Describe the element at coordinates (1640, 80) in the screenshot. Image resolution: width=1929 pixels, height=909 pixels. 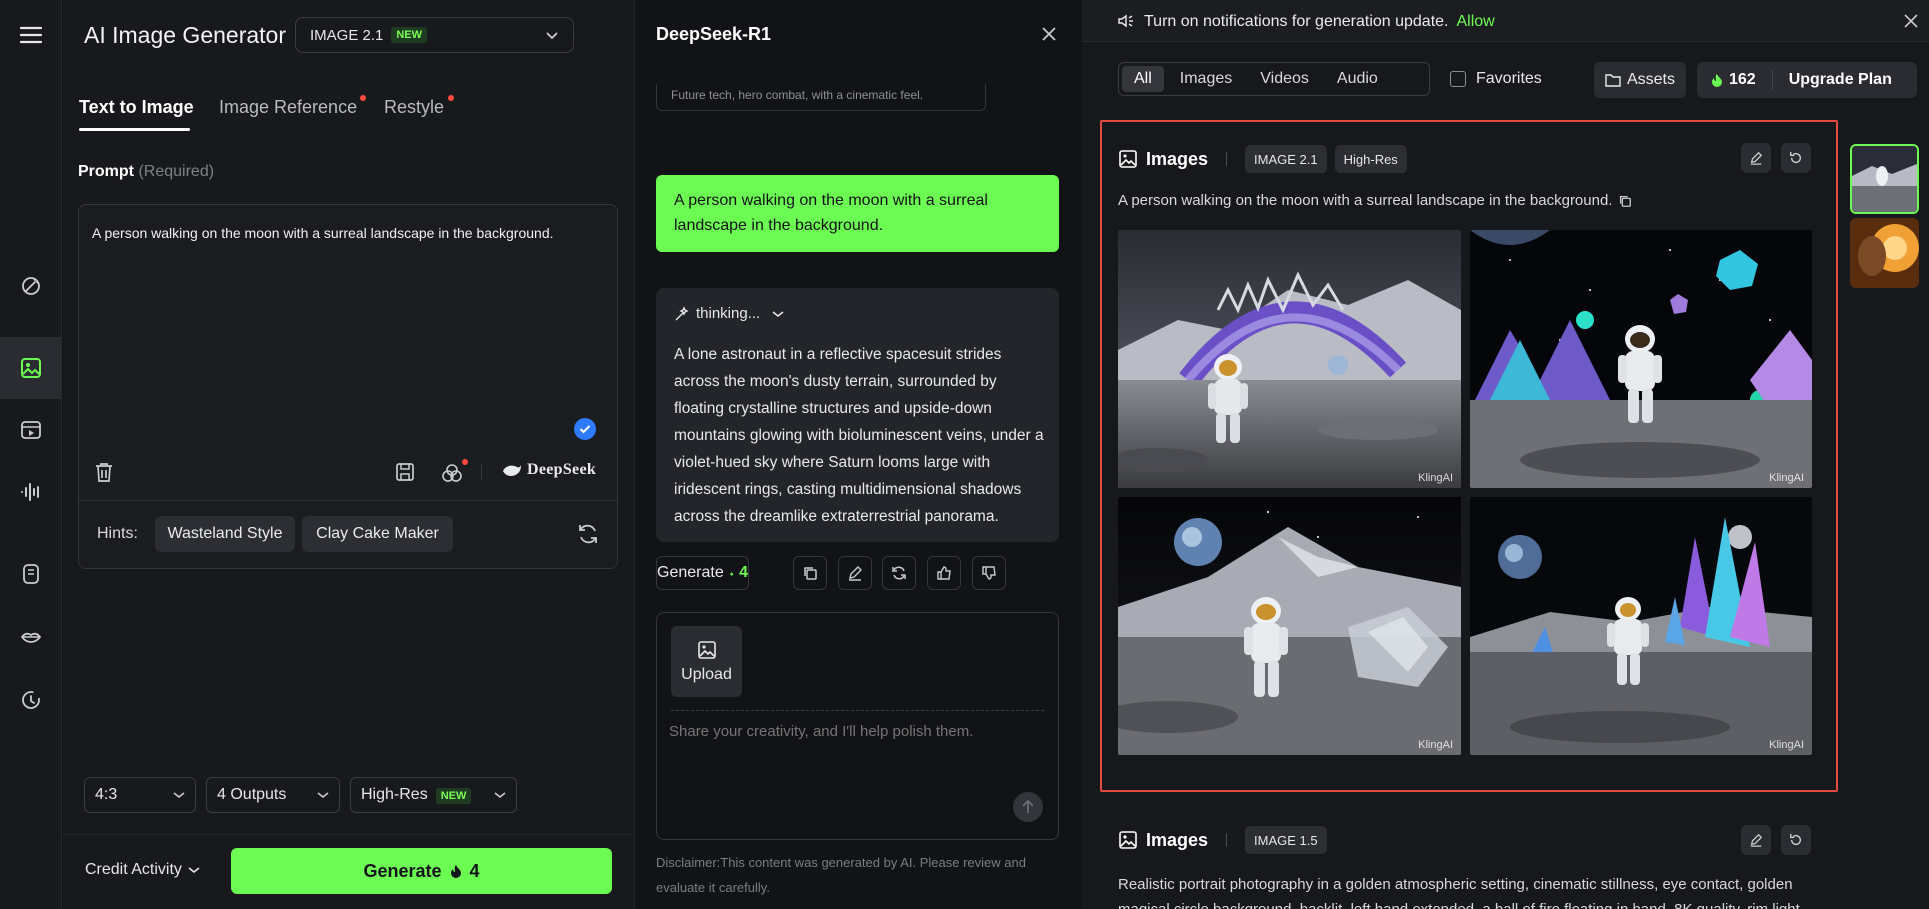
I see `assets-button: Assets` at that location.